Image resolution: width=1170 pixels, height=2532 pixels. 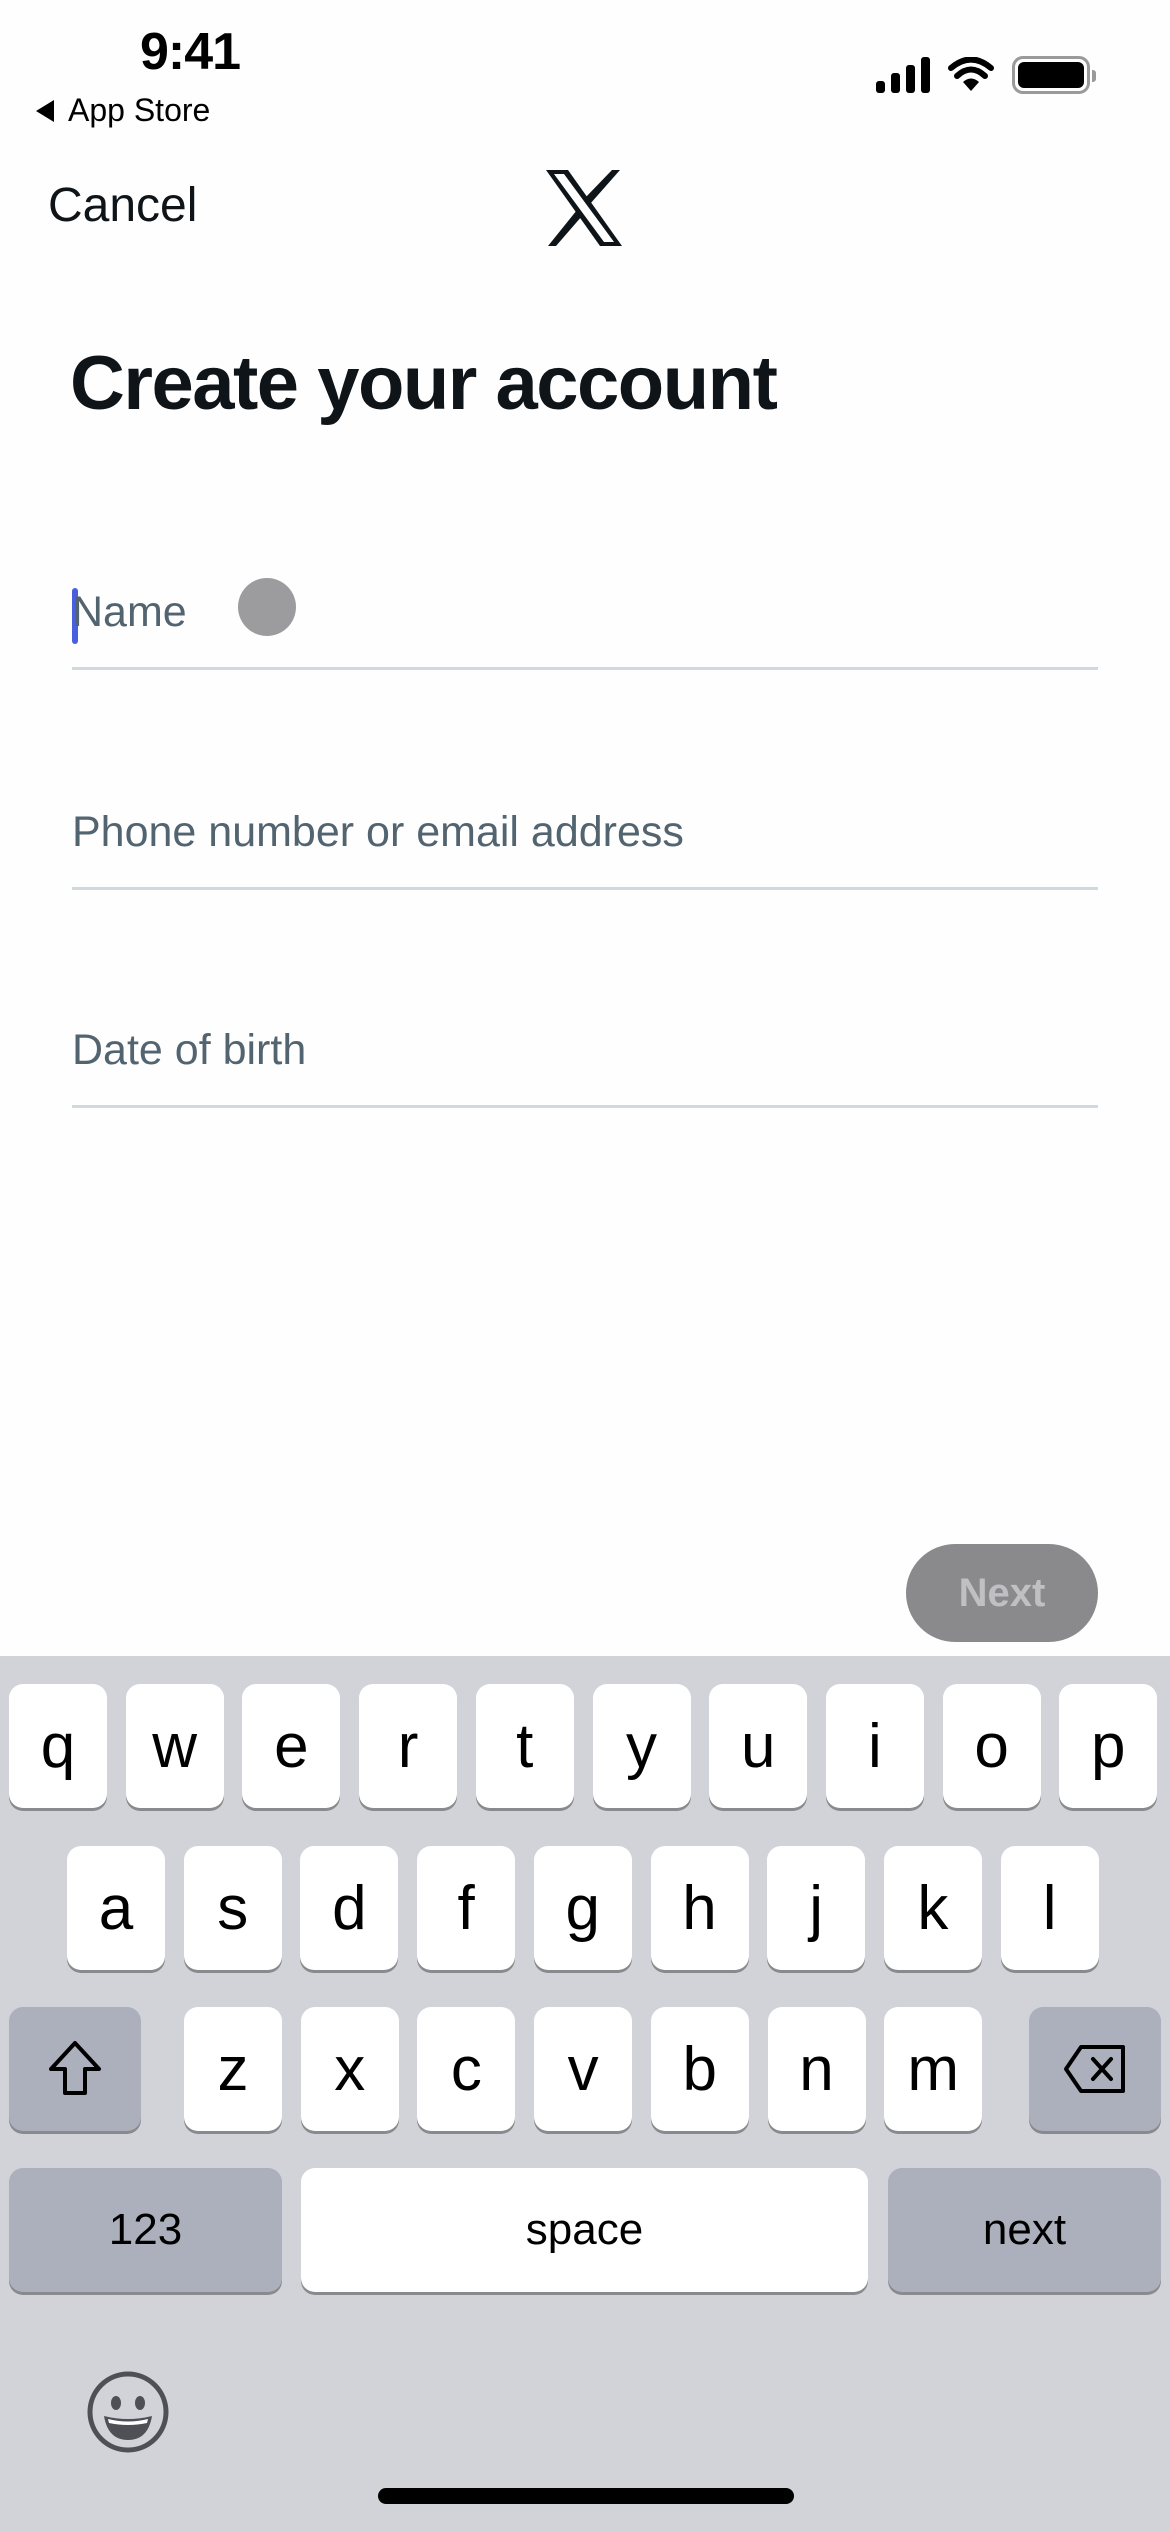 What do you see at coordinates (524, 1746) in the screenshot?
I see `key-t: t` at bounding box center [524, 1746].